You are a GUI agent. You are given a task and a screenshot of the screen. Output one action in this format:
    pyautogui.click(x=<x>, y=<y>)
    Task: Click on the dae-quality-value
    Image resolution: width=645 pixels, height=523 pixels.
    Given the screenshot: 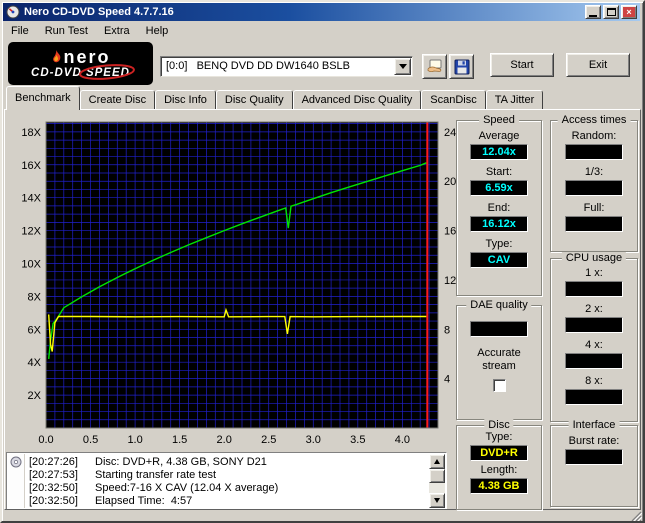 What is the action you would take?
    pyautogui.click(x=499, y=329)
    